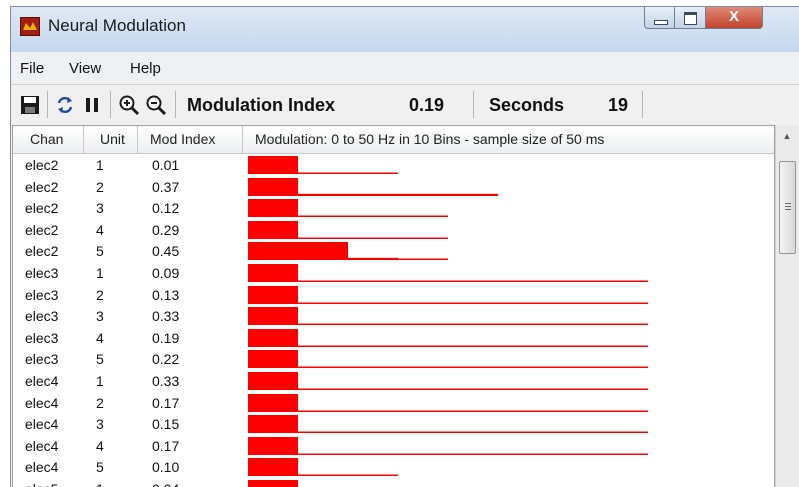  What do you see at coordinates (42, 165) in the screenshot?
I see `cell-chan: elec2` at bounding box center [42, 165].